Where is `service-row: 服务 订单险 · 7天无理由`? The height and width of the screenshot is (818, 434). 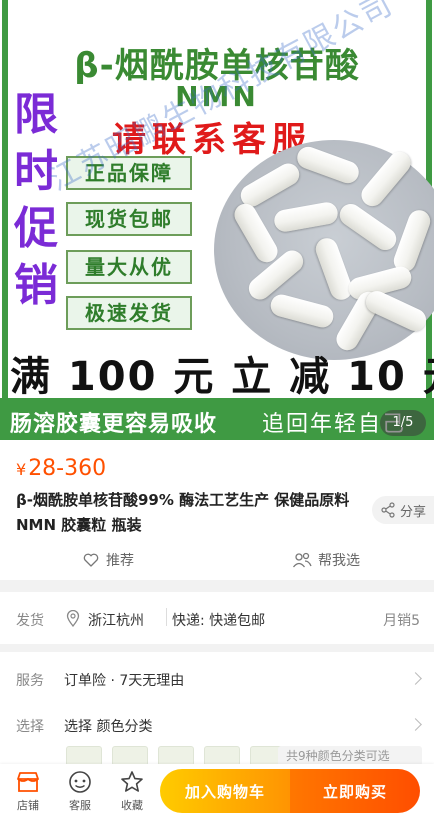 service-row: 服务 订单险 · 7天无理由 is located at coordinates (217, 677).